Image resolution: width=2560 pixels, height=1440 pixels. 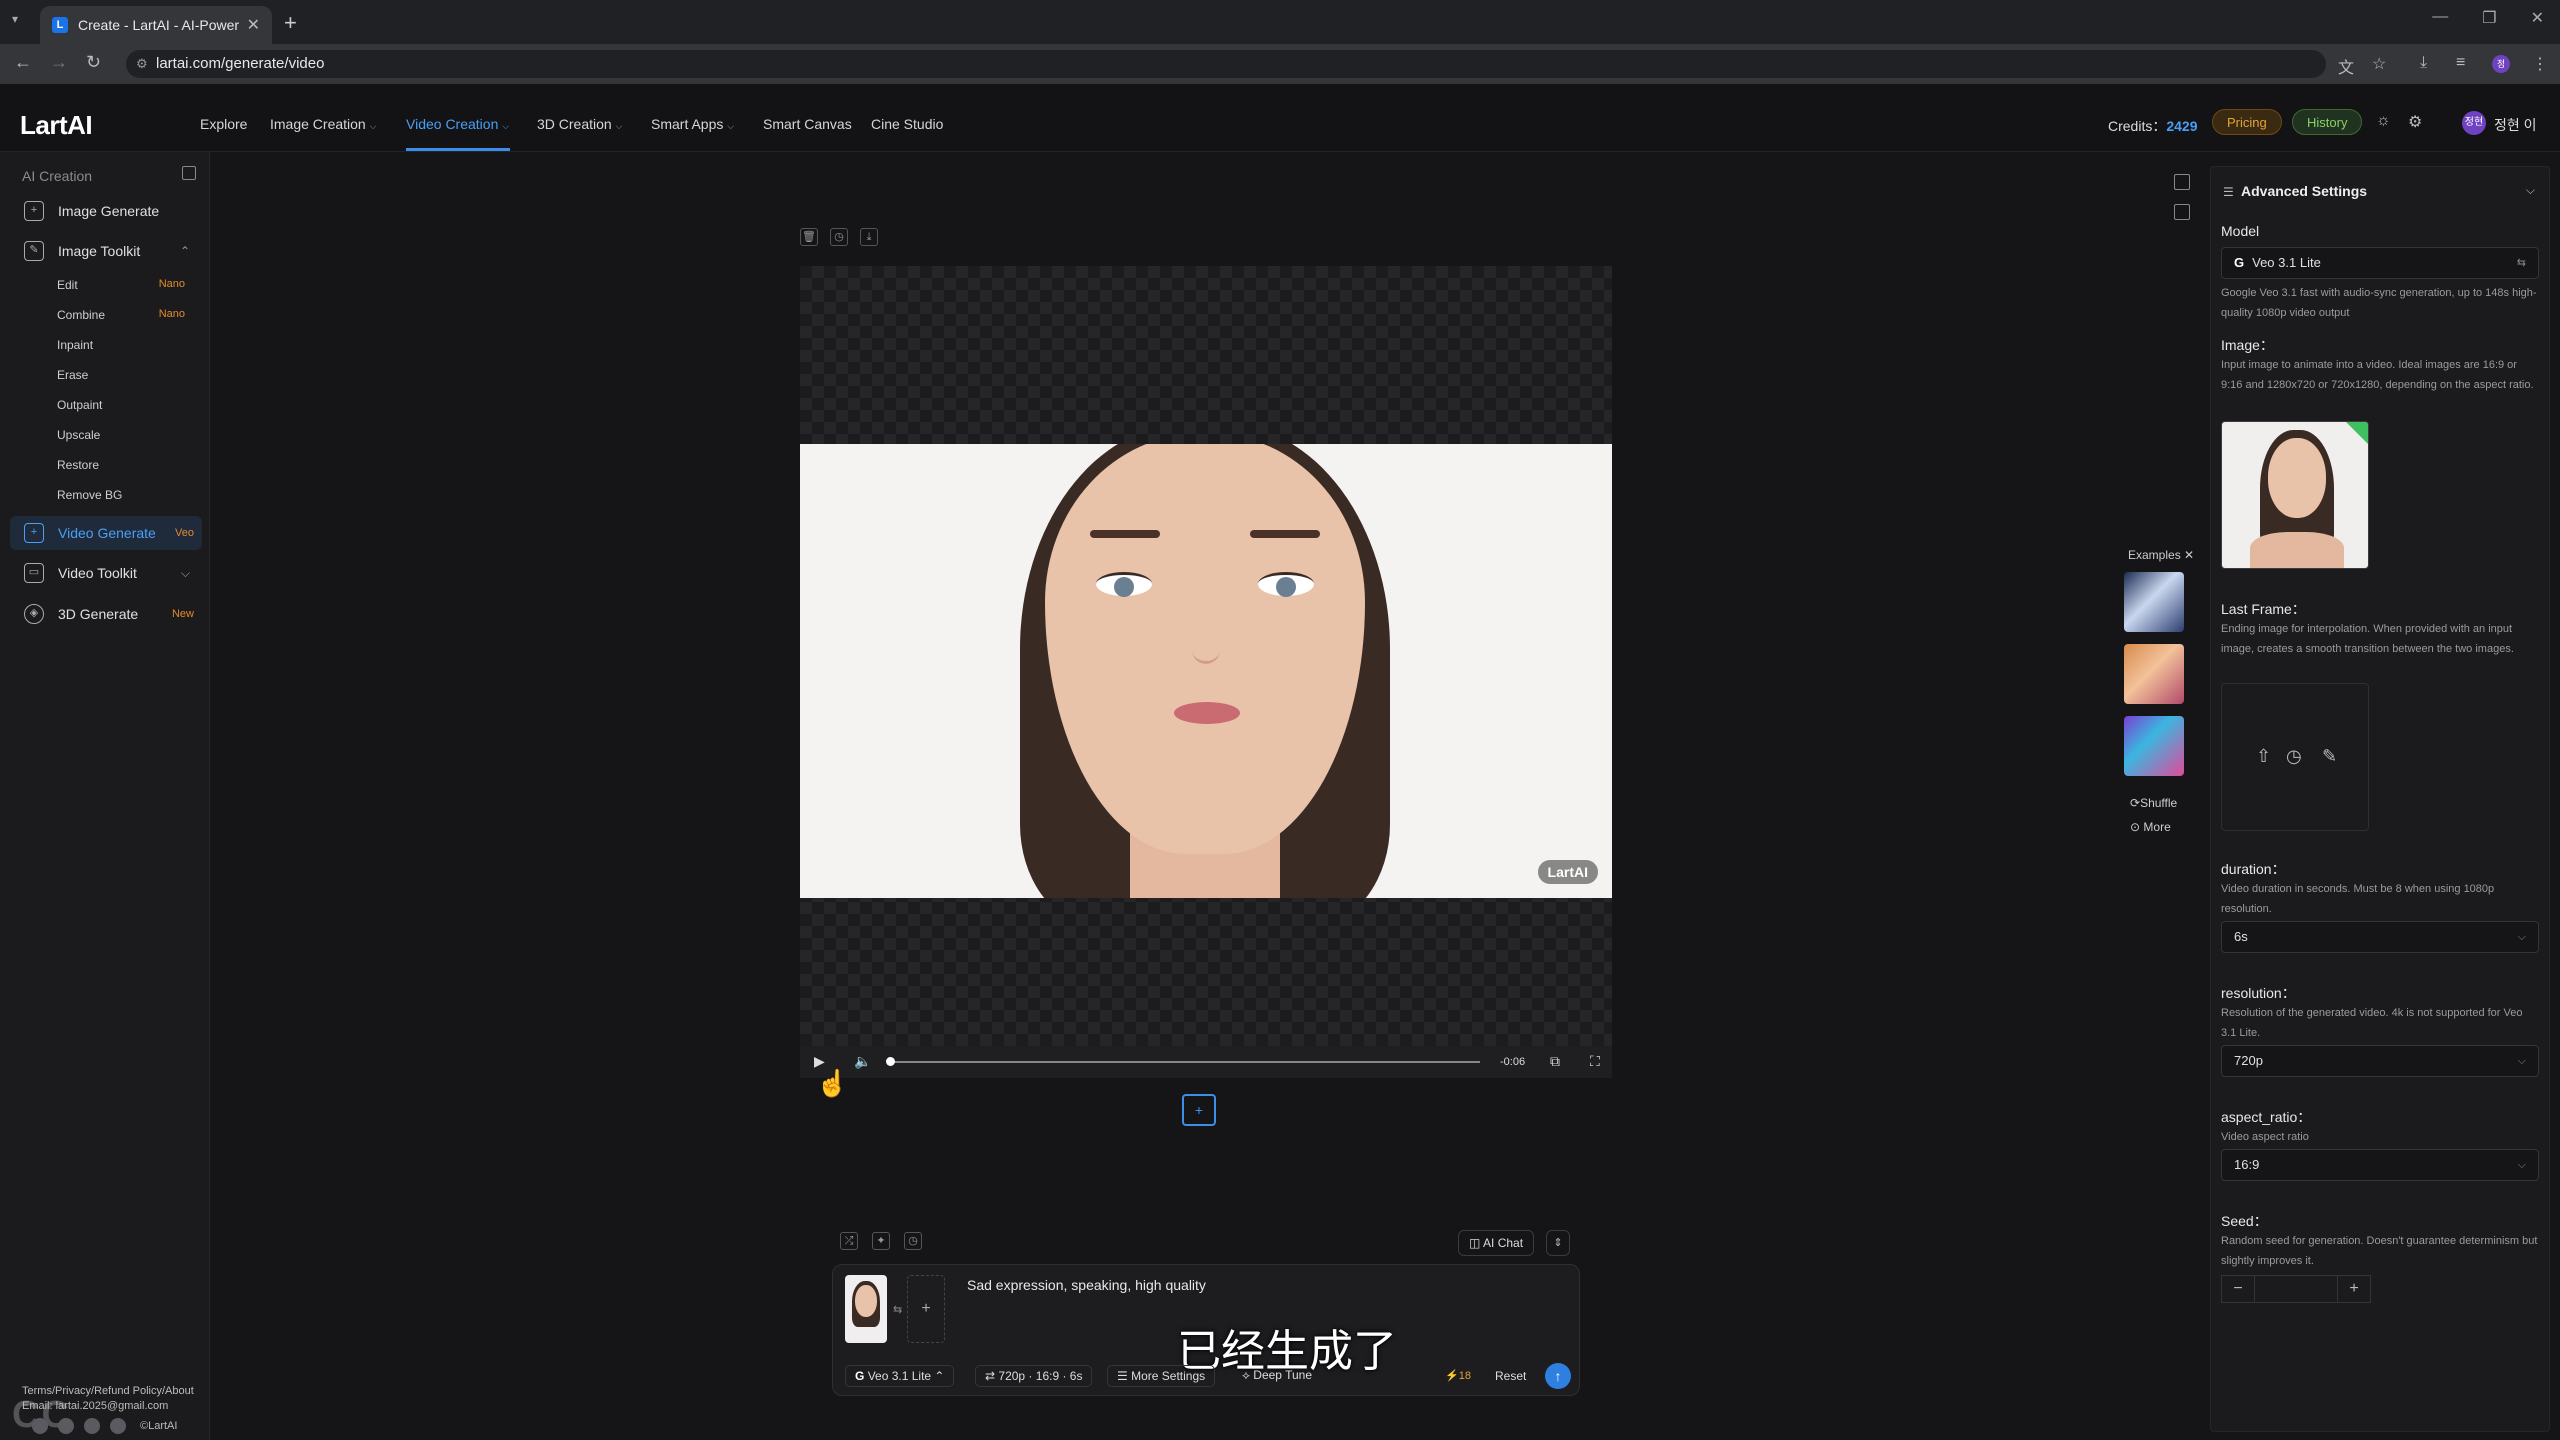 I want to click on input-image-thumbnail, so click(x=866, y=1309).